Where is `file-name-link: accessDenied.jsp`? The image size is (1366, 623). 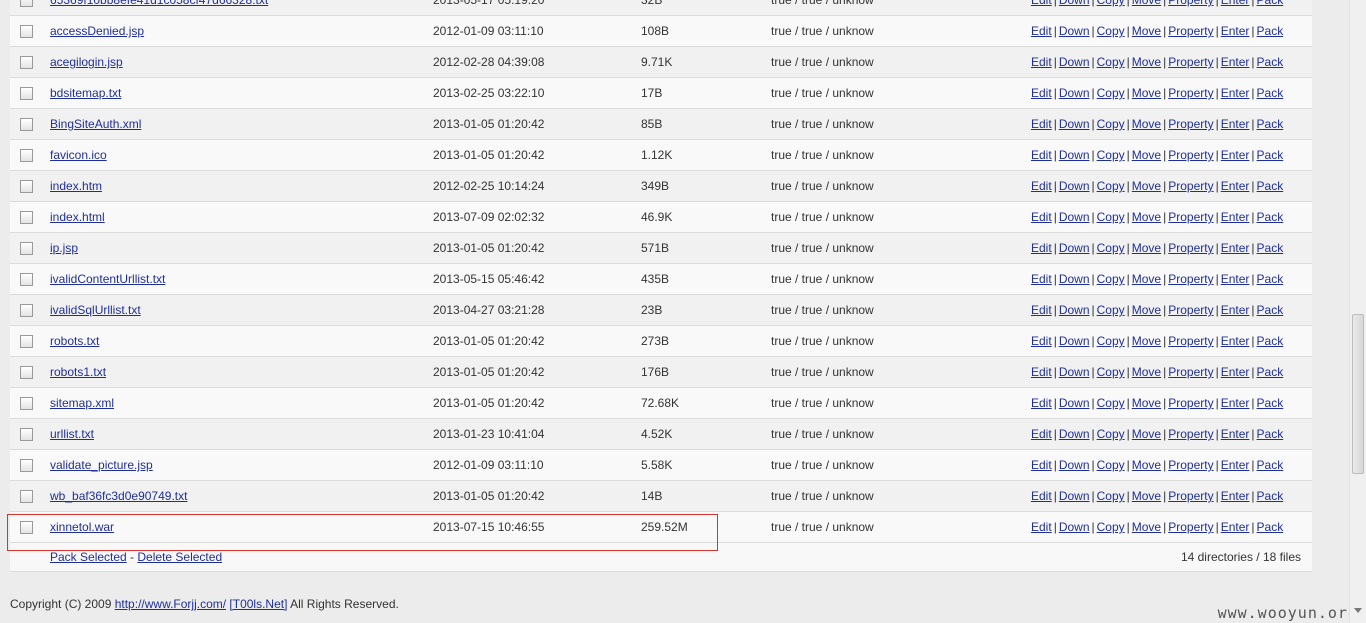
file-name-link: accessDenied.jsp is located at coordinates (97, 31).